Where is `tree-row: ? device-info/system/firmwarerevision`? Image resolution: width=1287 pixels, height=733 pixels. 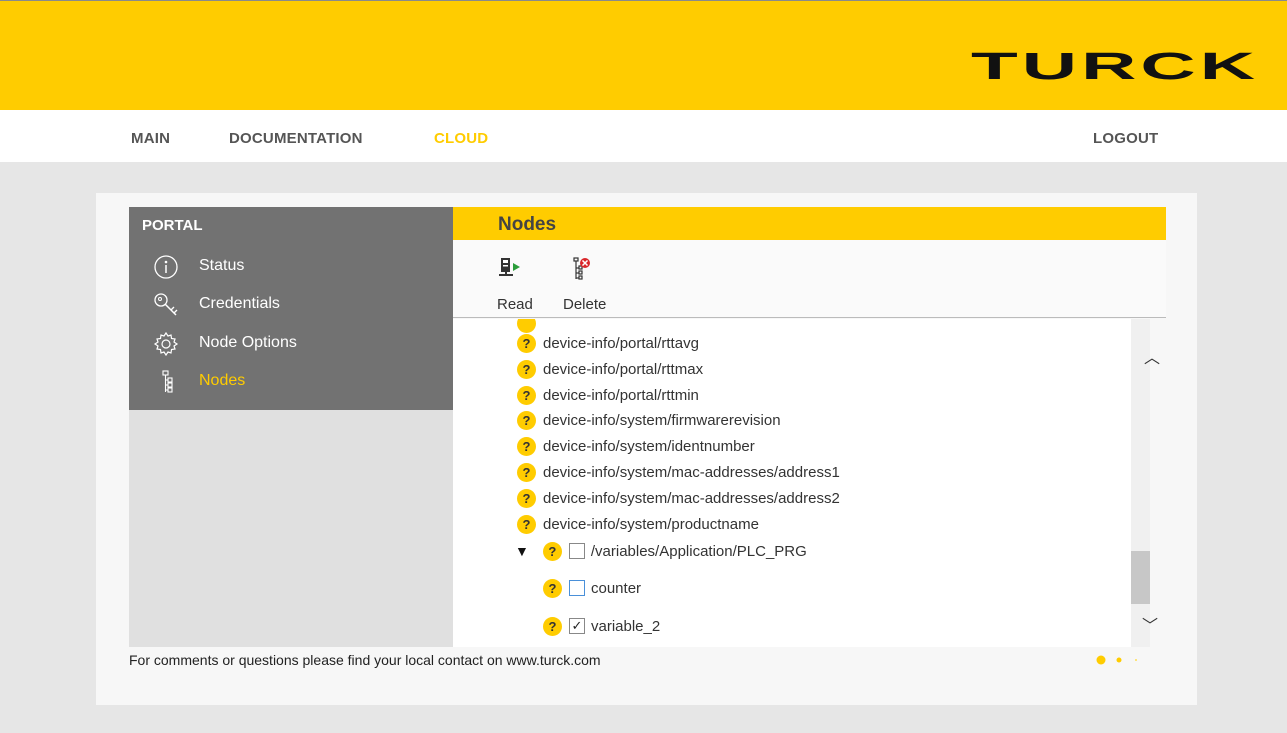 tree-row: ? device-info/system/firmwarerevision is located at coordinates (649, 420).